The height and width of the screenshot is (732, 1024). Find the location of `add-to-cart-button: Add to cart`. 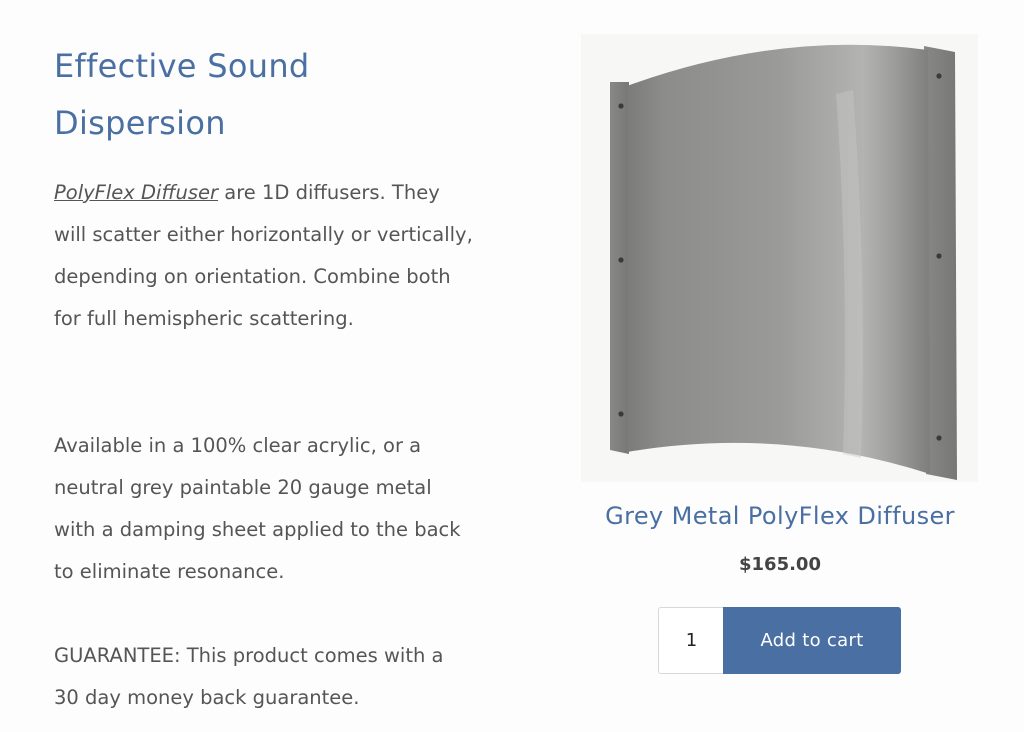

add-to-cart-button: Add to cart is located at coordinates (812, 640).